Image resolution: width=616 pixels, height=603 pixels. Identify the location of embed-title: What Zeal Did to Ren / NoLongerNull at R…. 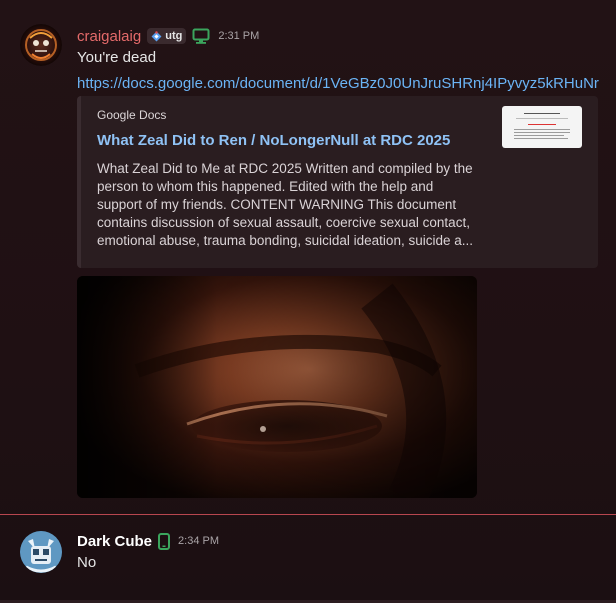
(273, 140).